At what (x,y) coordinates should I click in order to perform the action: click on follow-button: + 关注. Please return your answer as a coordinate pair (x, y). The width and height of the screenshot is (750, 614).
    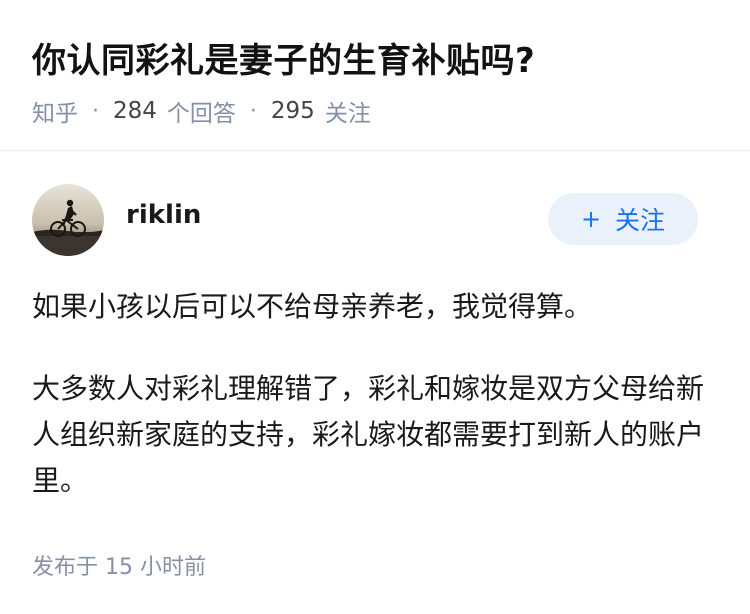
    Looking at the image, I should click on (623, 219).